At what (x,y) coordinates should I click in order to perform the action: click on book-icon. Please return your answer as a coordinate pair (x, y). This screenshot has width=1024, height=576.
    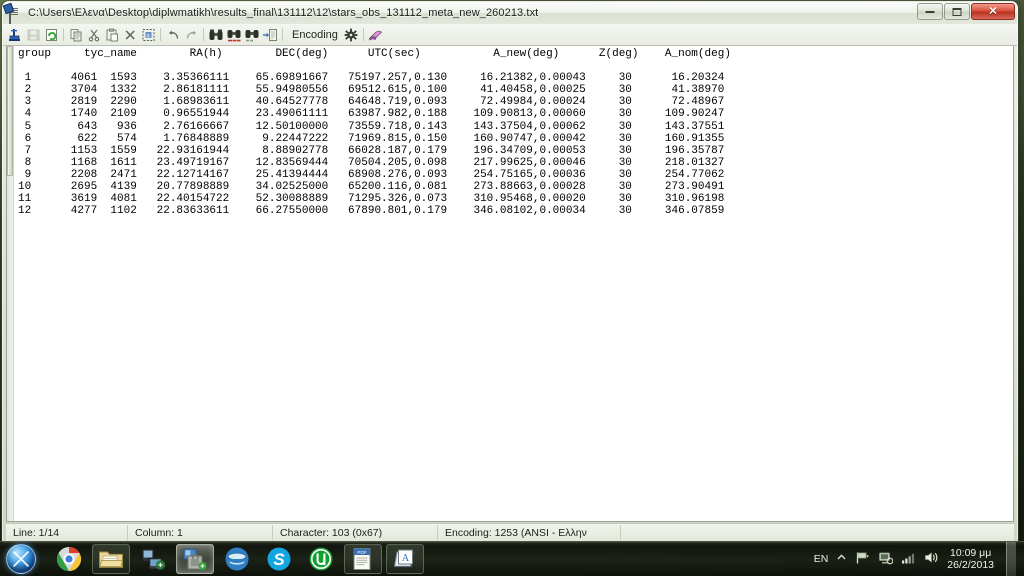
    Looking at the image, I should click on (376, 35).